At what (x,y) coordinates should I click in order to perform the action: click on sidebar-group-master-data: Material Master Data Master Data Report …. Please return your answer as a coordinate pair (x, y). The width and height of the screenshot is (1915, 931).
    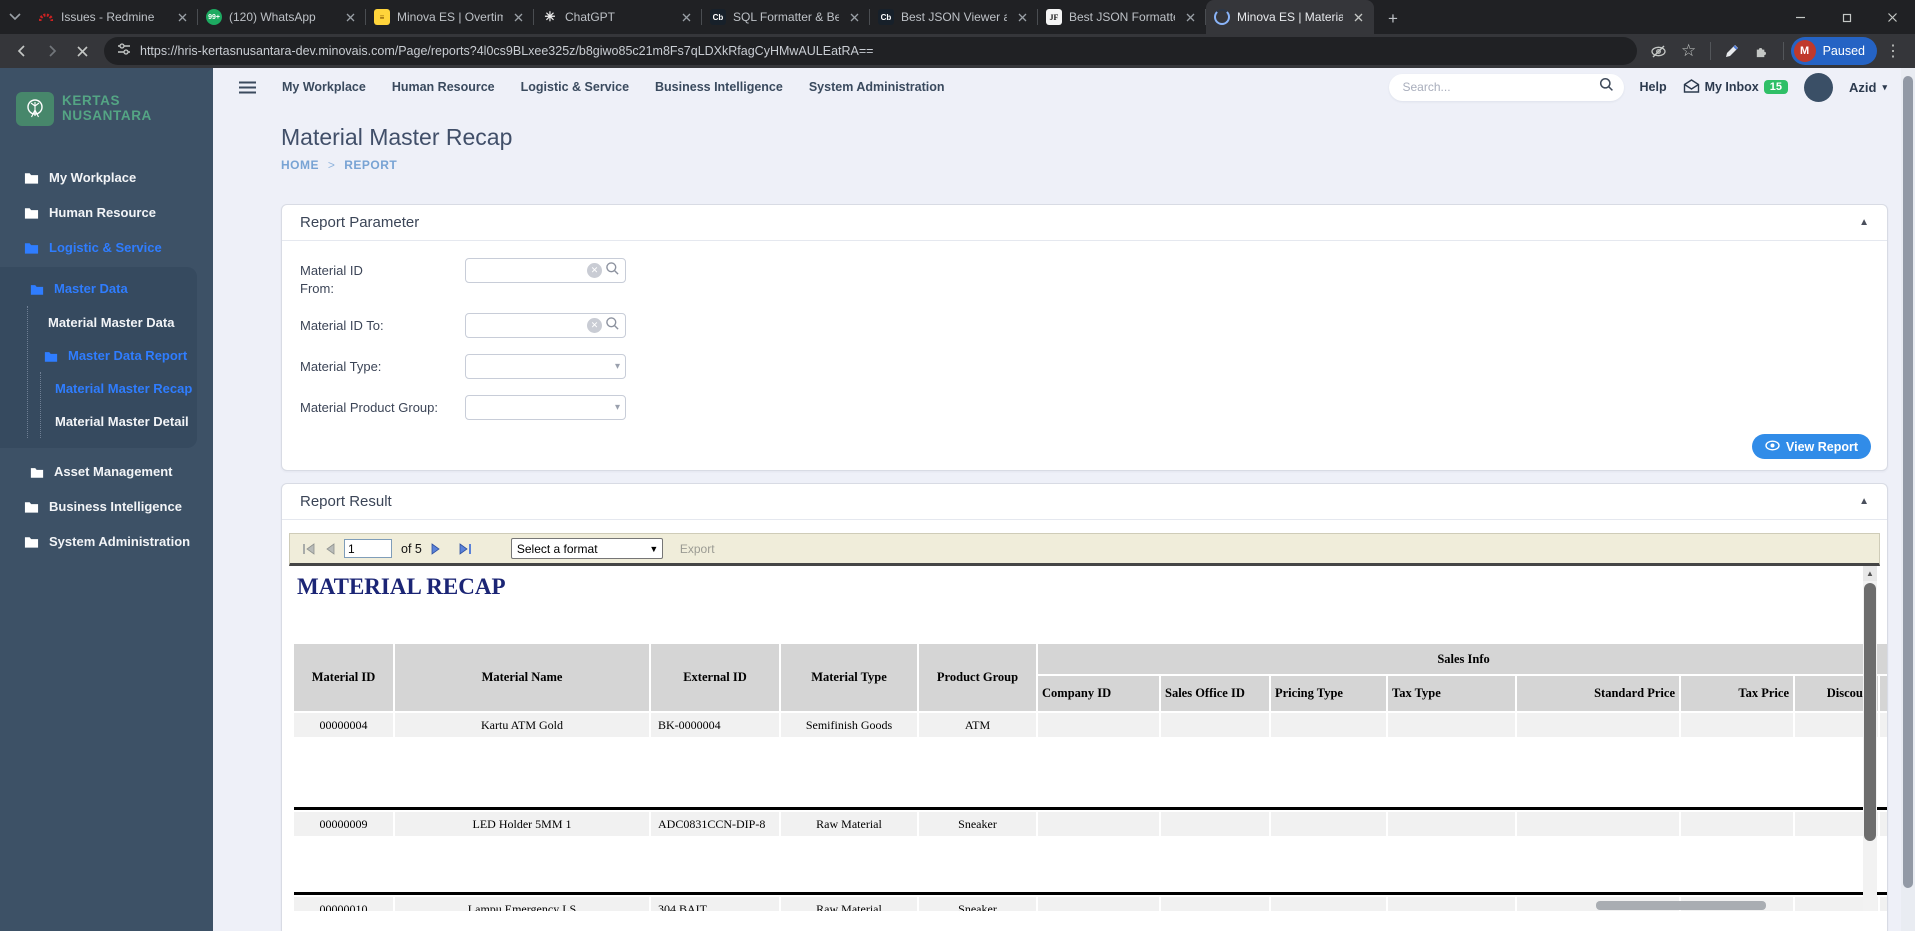
    Looking at the image, I should click on (112, 372).